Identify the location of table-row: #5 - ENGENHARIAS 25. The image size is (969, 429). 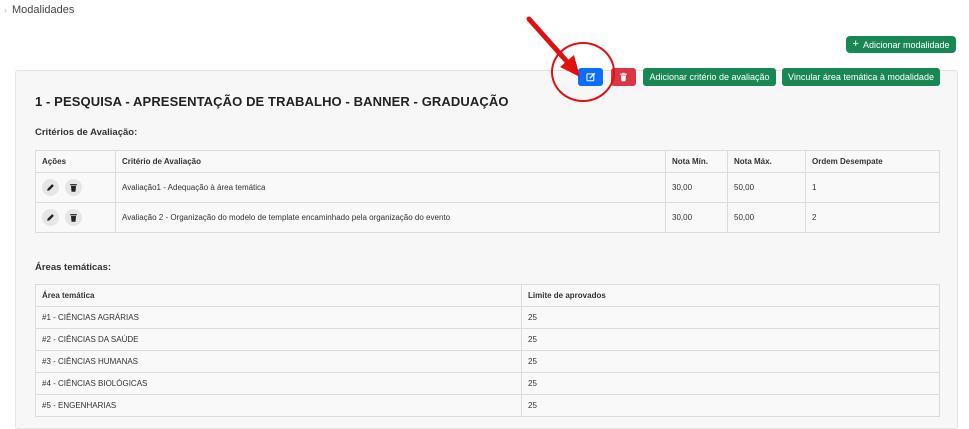
(487, 405).